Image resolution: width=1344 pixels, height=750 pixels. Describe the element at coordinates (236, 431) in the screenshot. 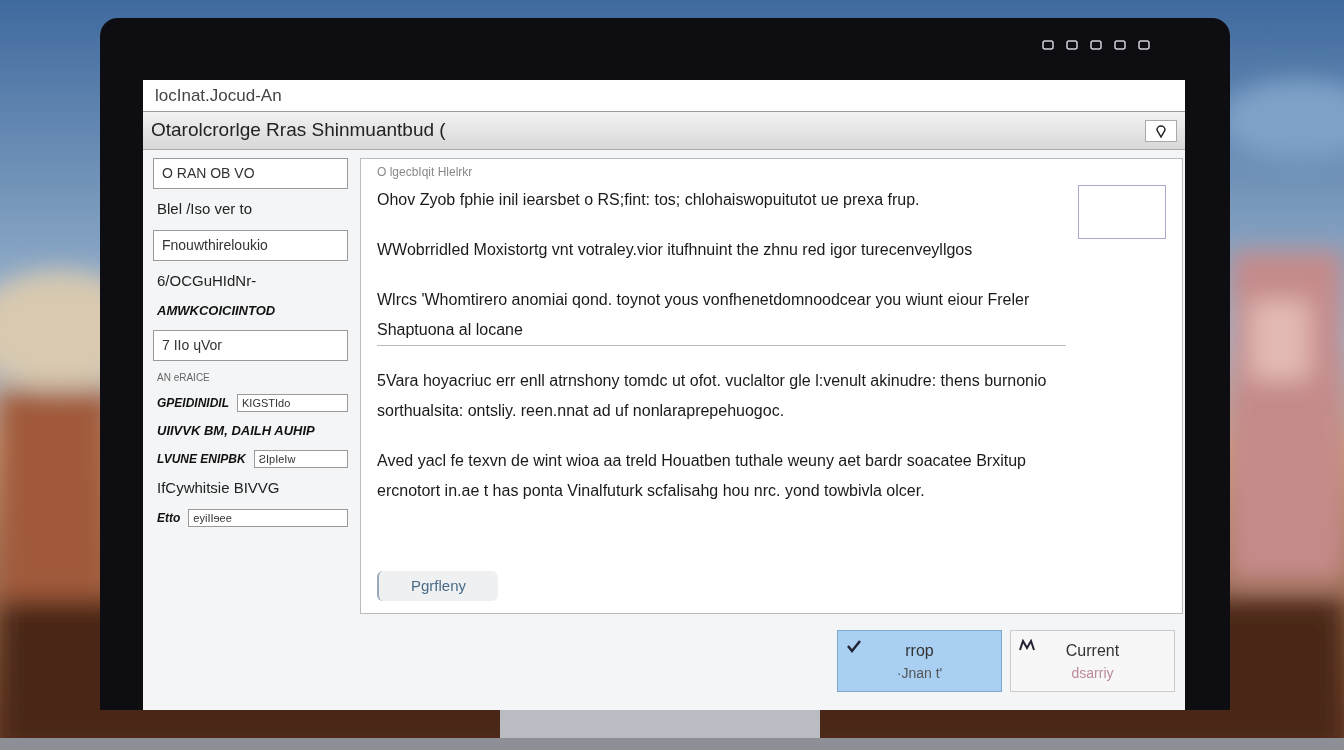

I see `sidebar-heading: UIIVVK BM, DAILH AUHIP` at that location.